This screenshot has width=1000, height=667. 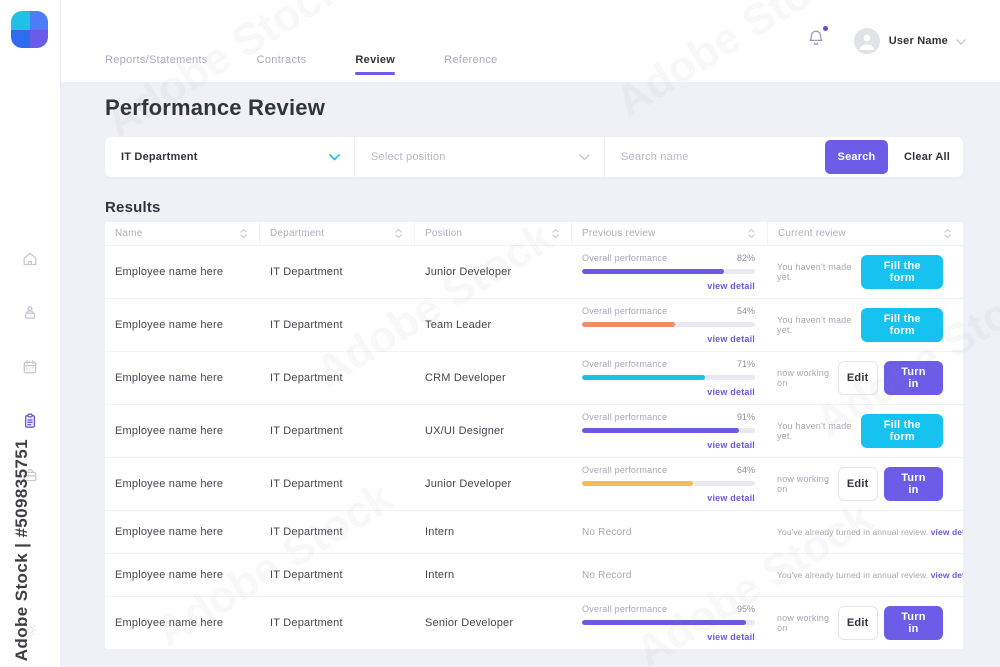 What do you see at coordinates (607, 575) in the screenshot?
I see `no-record-text: No Record` at bounding box center [607, 575].